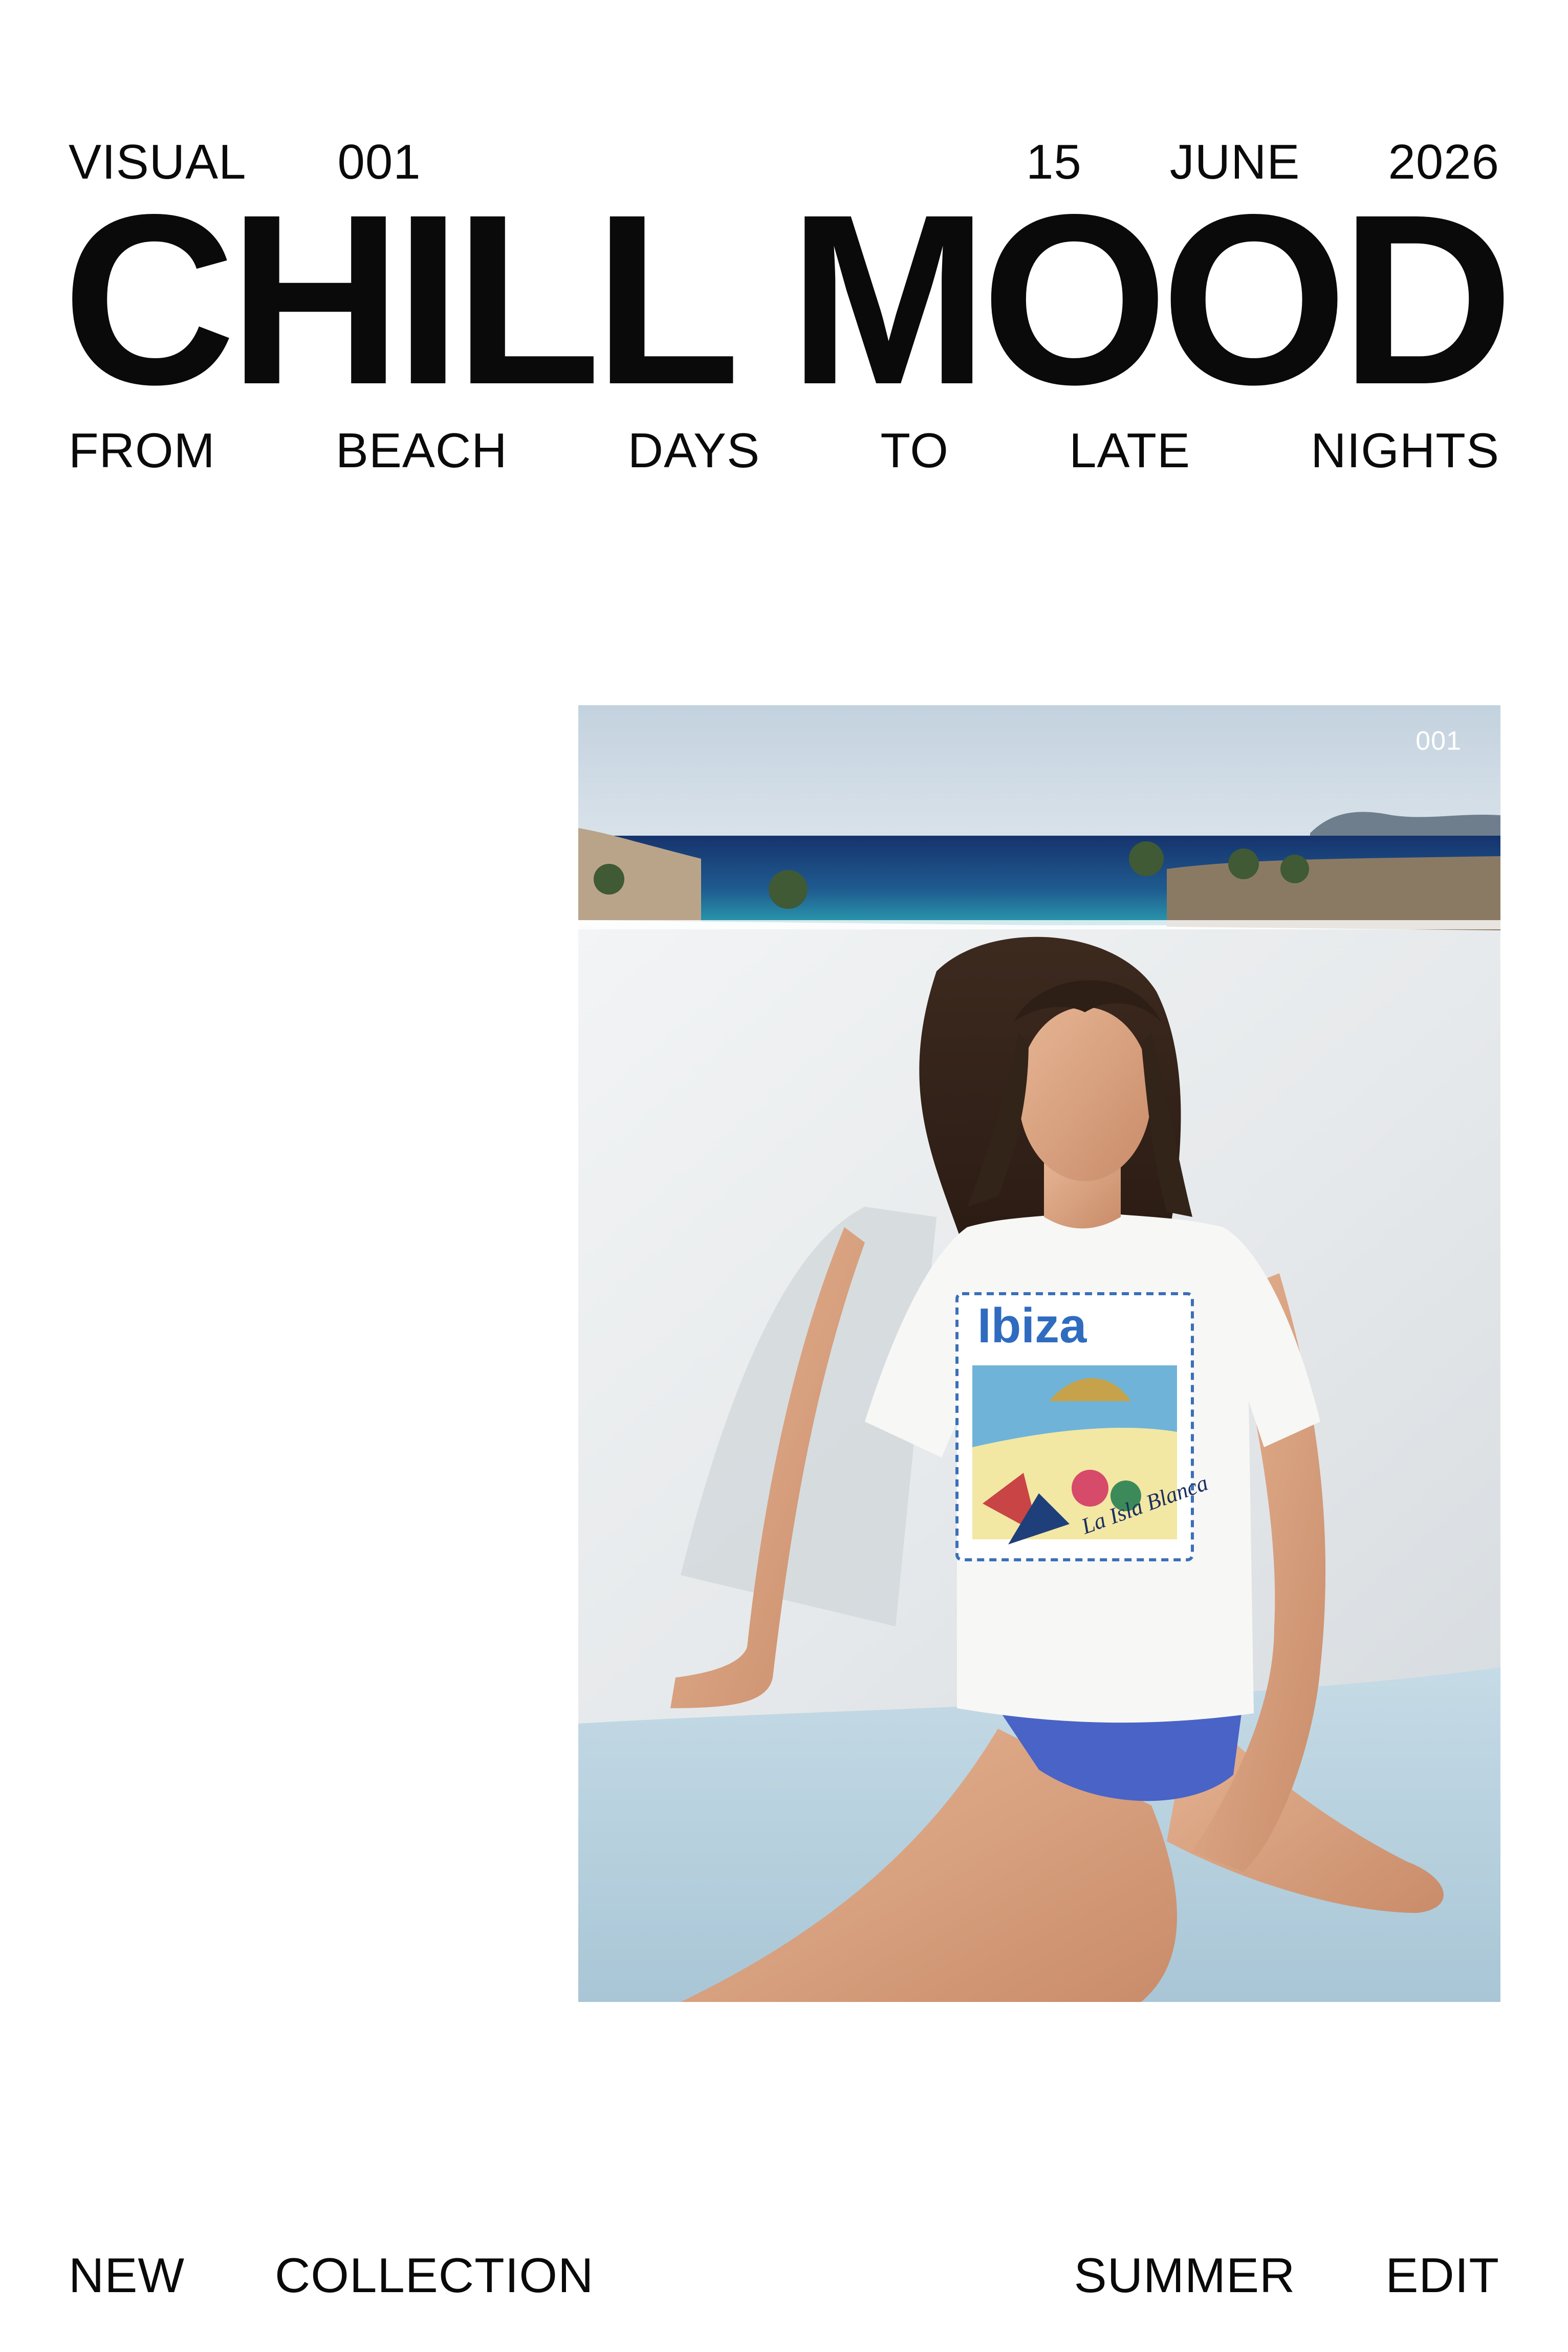  What do you see at coordinates (1130, 450) in the screenshot?
I see `tagline-word: LATE` at bounding box center [1130, 450].